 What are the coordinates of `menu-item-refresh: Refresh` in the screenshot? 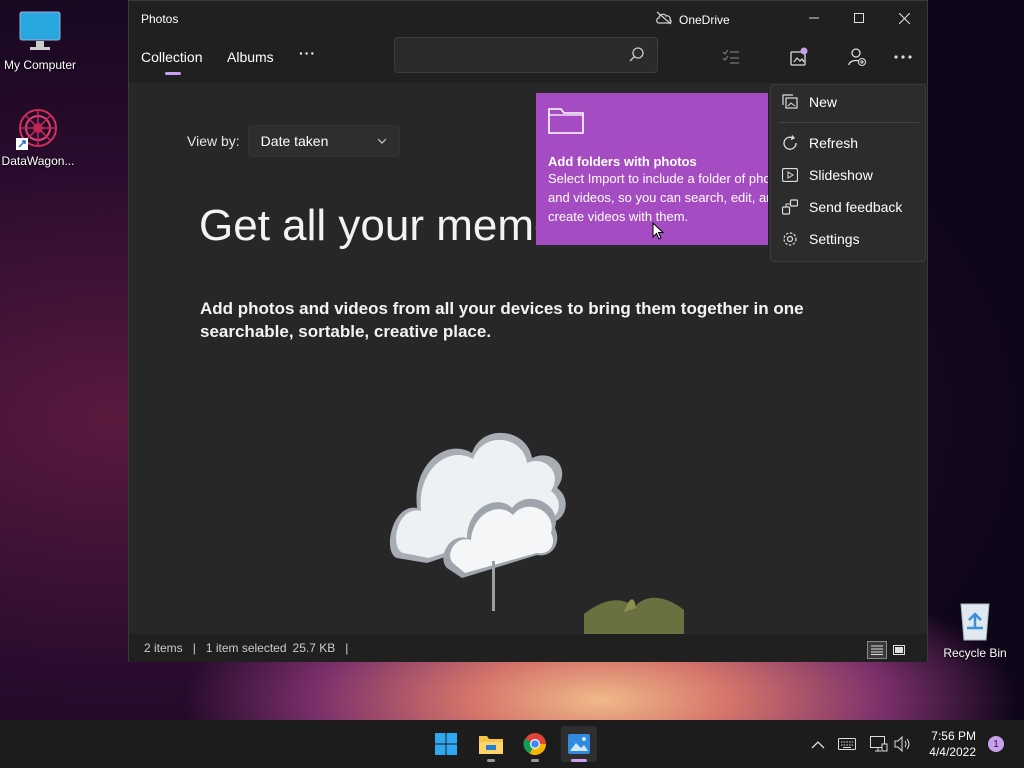 It's located at (848, 143).